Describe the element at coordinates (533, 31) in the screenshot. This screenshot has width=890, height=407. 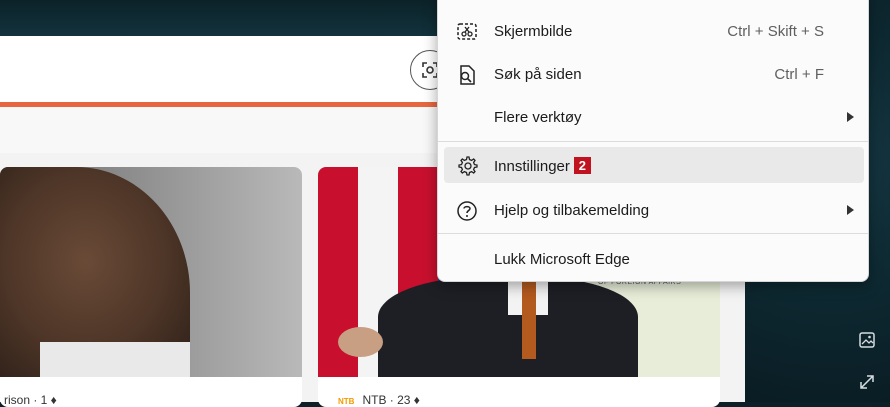
I see `menu-label: Skjermbilde` at that location.